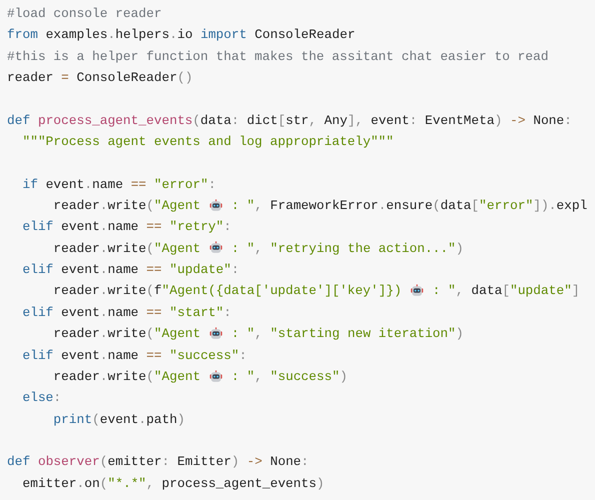 The image size is (595, 500). I want to click on code-text: elif event.name == "start":, so click(126, 313).